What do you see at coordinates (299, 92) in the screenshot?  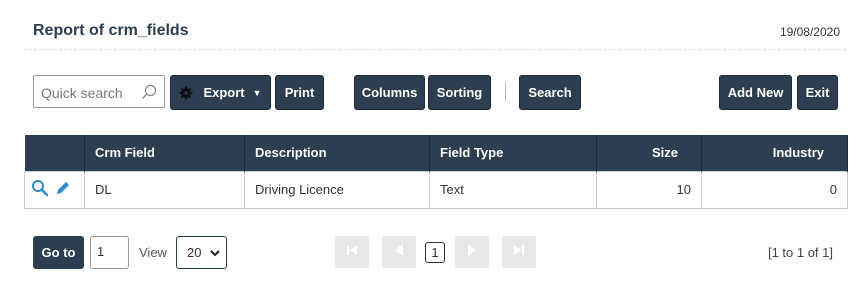 I see `print-button: Print` at bounding box center [299, 92].